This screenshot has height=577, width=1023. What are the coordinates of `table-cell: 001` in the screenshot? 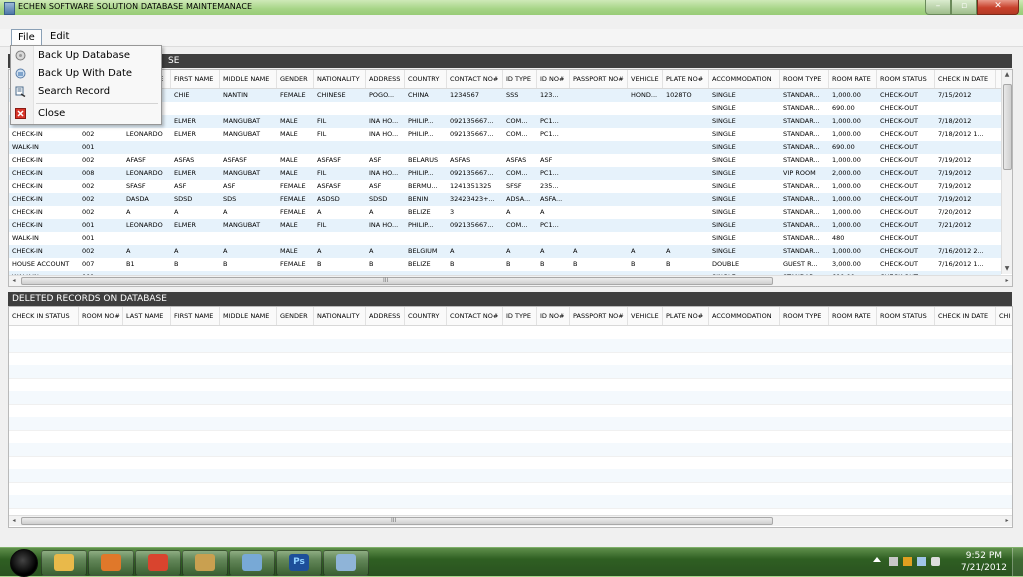 It's located at (101, 225).